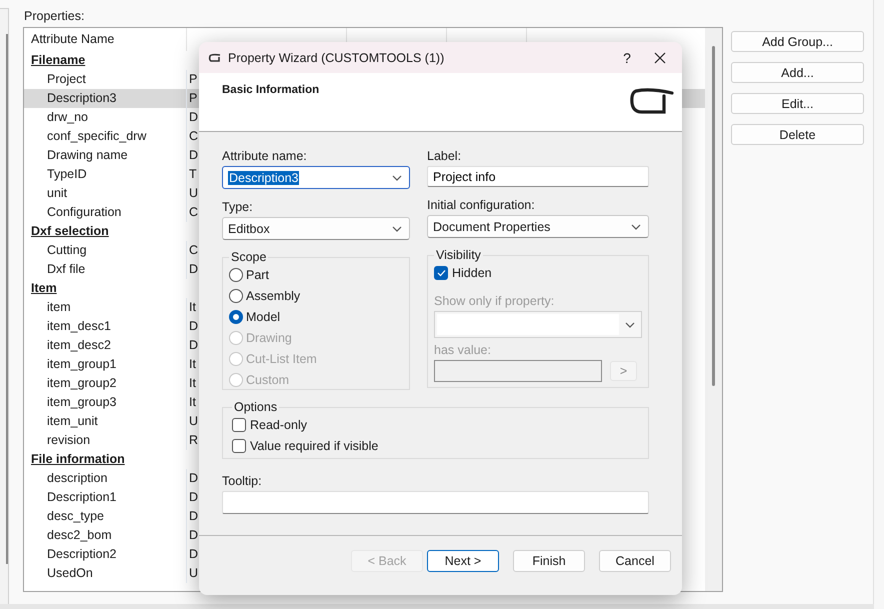  Describe the element at coordinates (77, 478) in the screenshot. I see `table-cell-text: description` at that location.